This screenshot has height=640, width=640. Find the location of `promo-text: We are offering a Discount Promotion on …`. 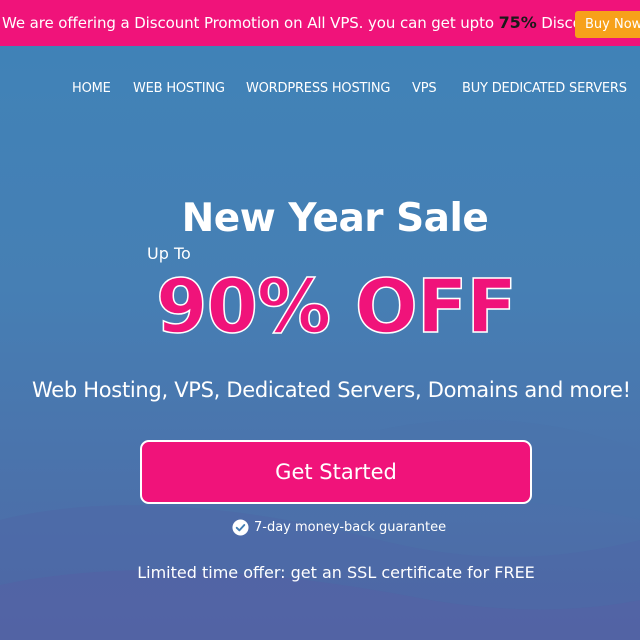

promo-text: We are offering a Discount Promotion on … is located at coordinates (304, 22).